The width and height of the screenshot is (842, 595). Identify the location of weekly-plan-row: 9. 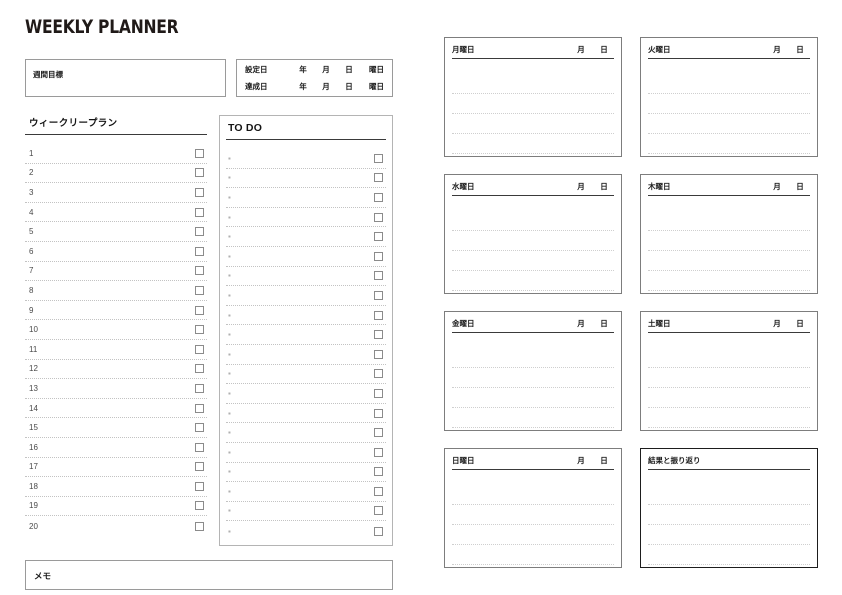
(116, 311).